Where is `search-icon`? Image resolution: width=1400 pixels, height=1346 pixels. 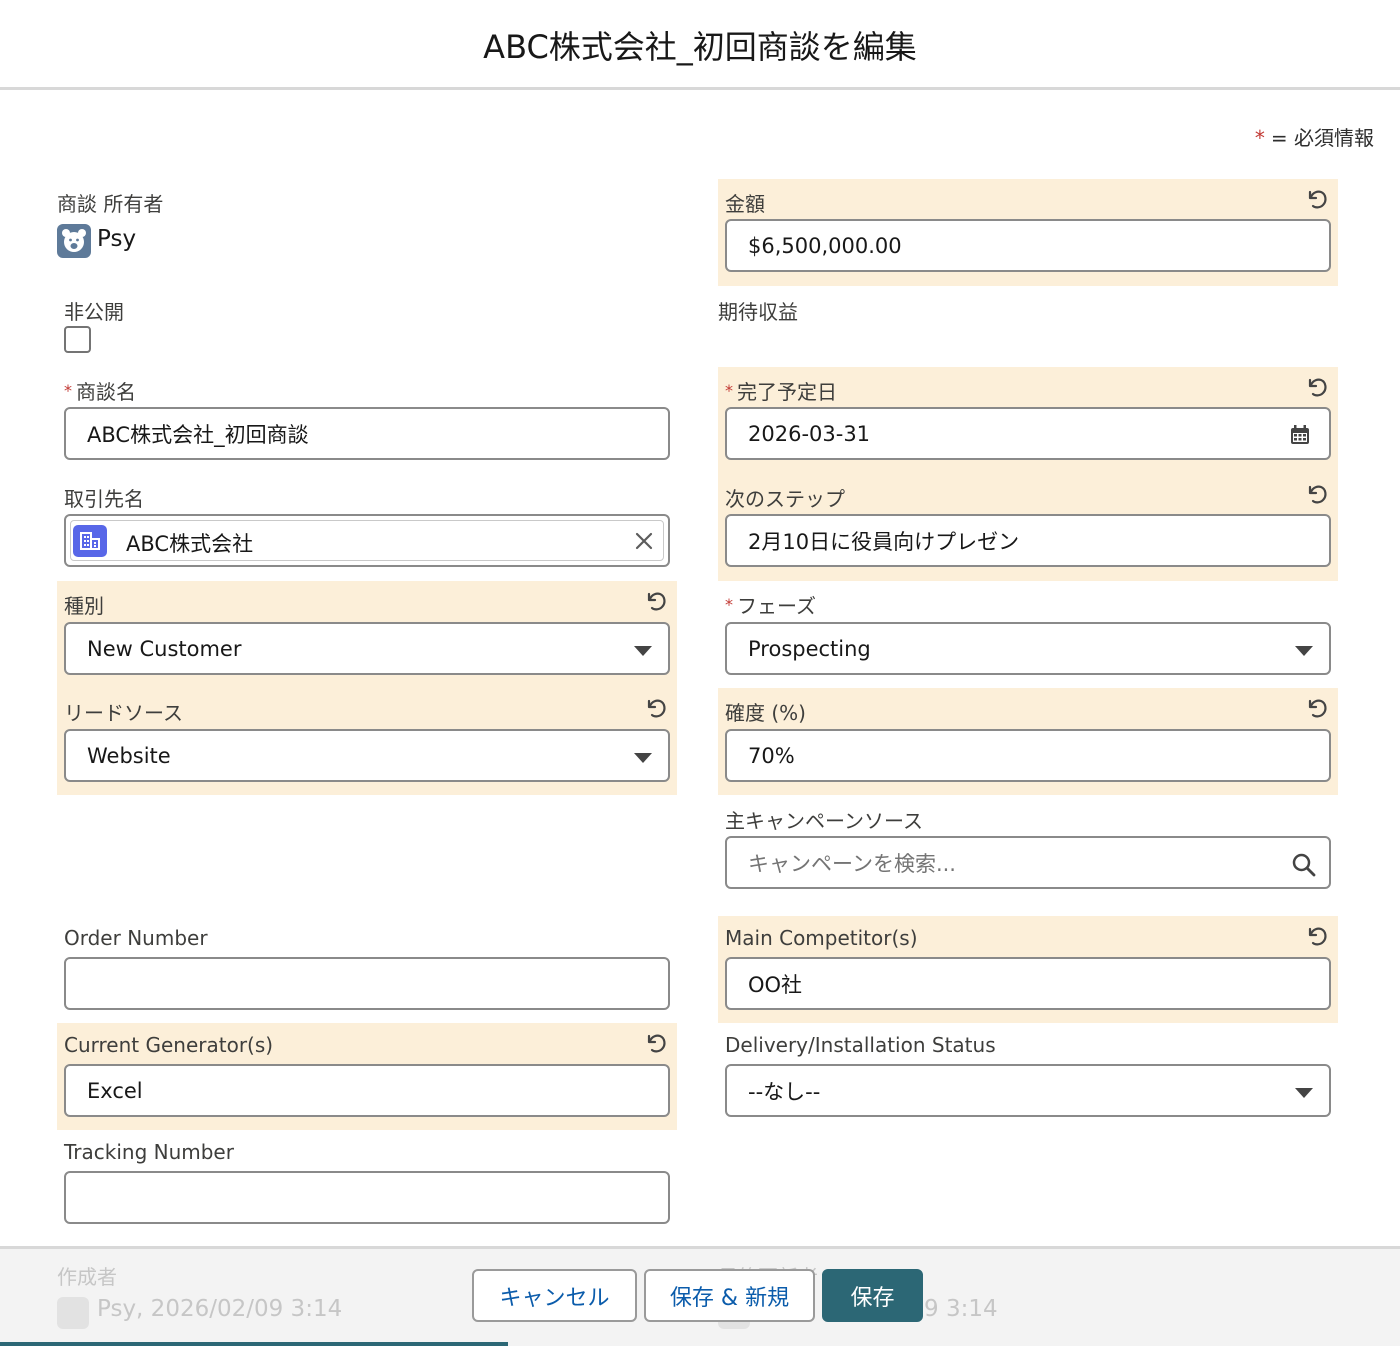 search-icon is located at coordinates (1304, 865).